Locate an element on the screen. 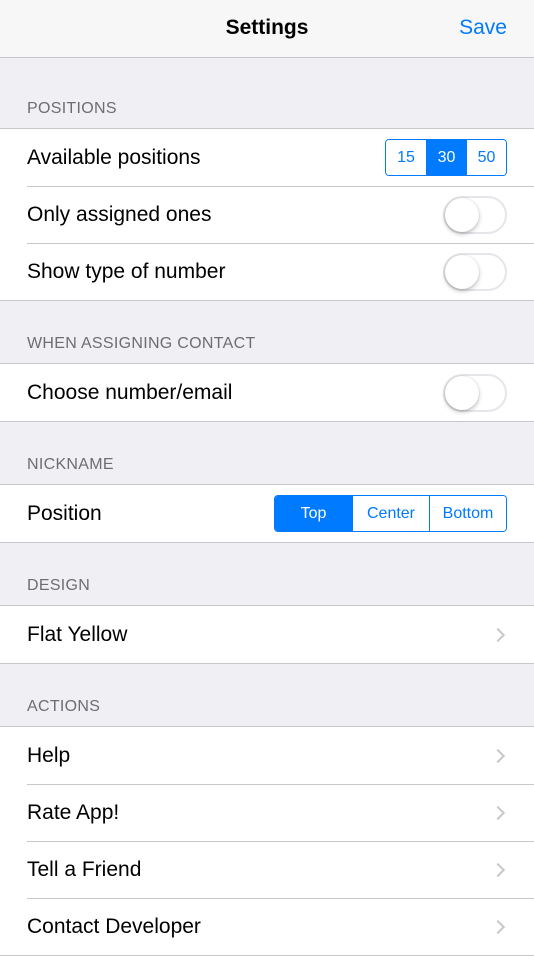 This screenshot has width=534, height=956. group-assigning: Choose number/email is located at coordinates (267, 392).